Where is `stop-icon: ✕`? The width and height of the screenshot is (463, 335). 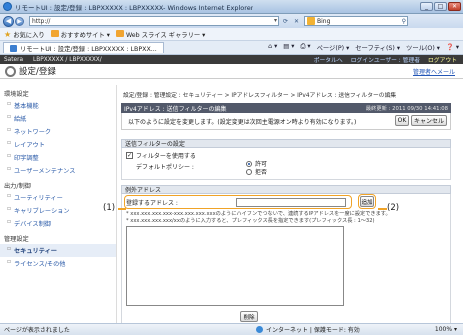 stop-icon: ✕ is located at coordinates (296, 21).